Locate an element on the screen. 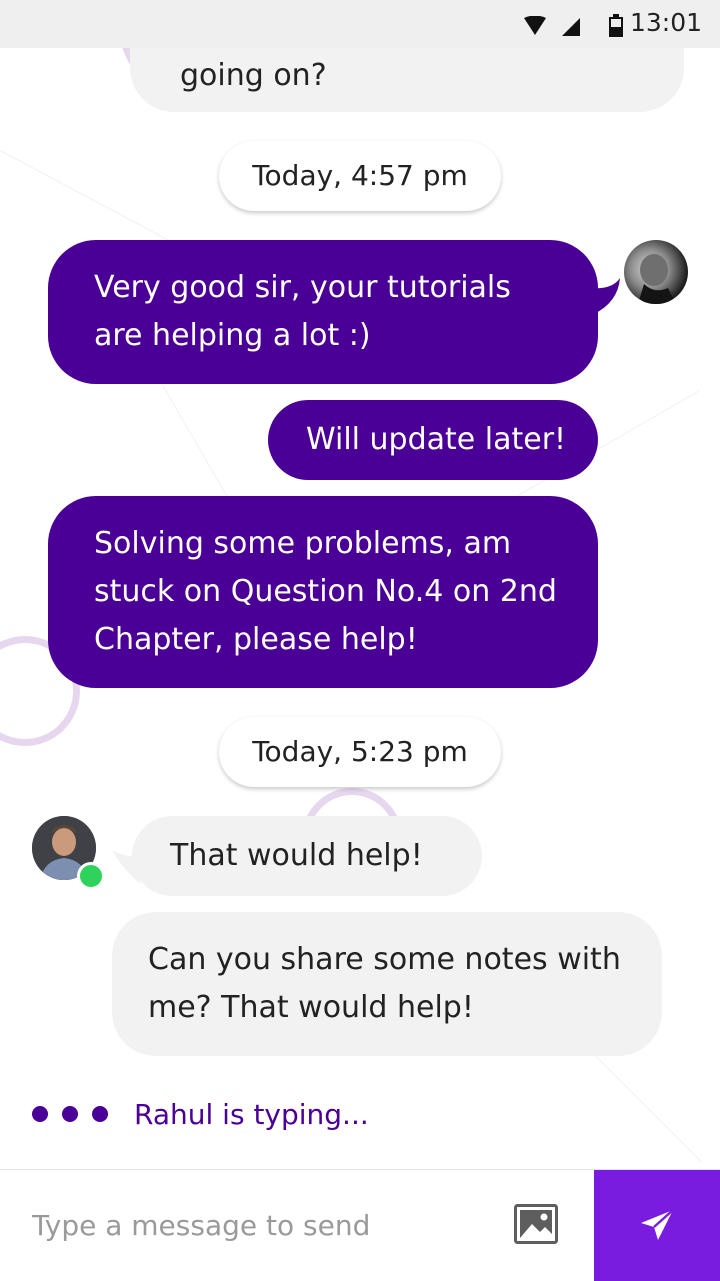  status-bar: 13:01 is located at coordinates (360, 24).